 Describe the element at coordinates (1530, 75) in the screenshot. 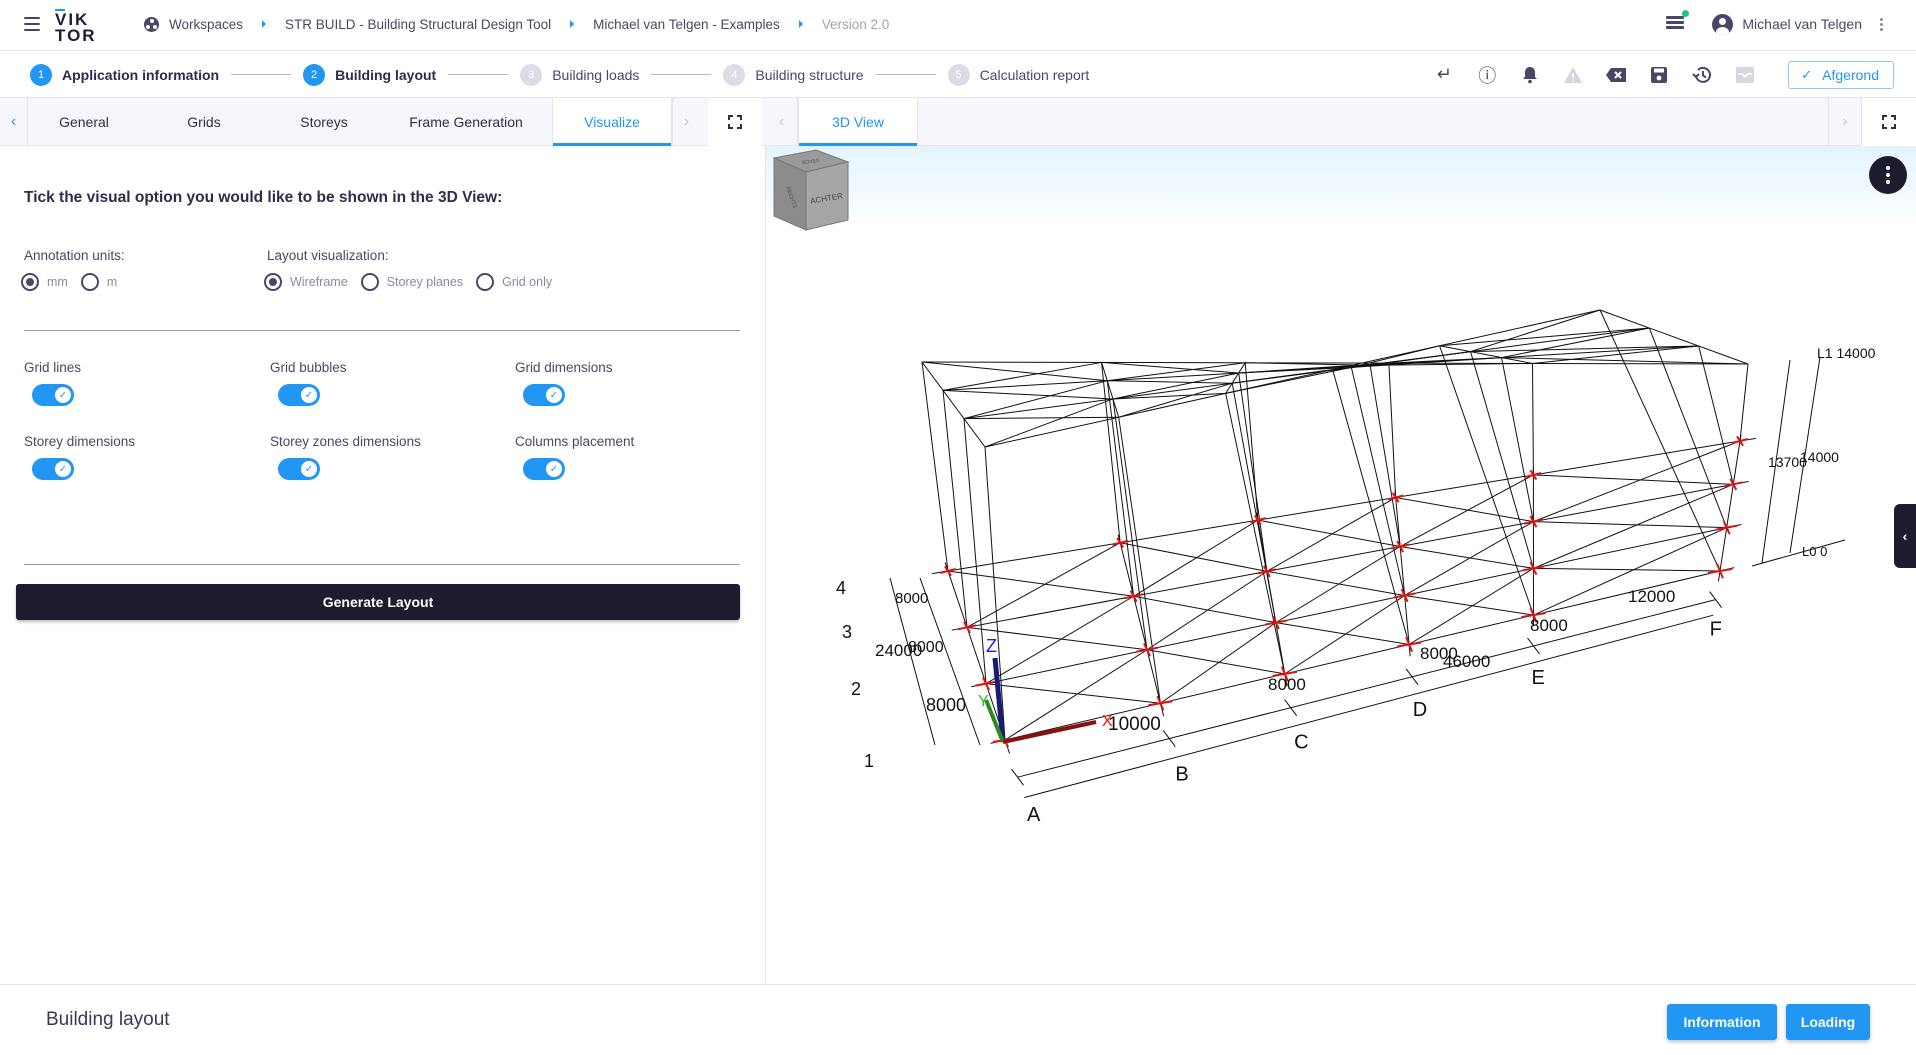

I see `bell-icon` at that location.